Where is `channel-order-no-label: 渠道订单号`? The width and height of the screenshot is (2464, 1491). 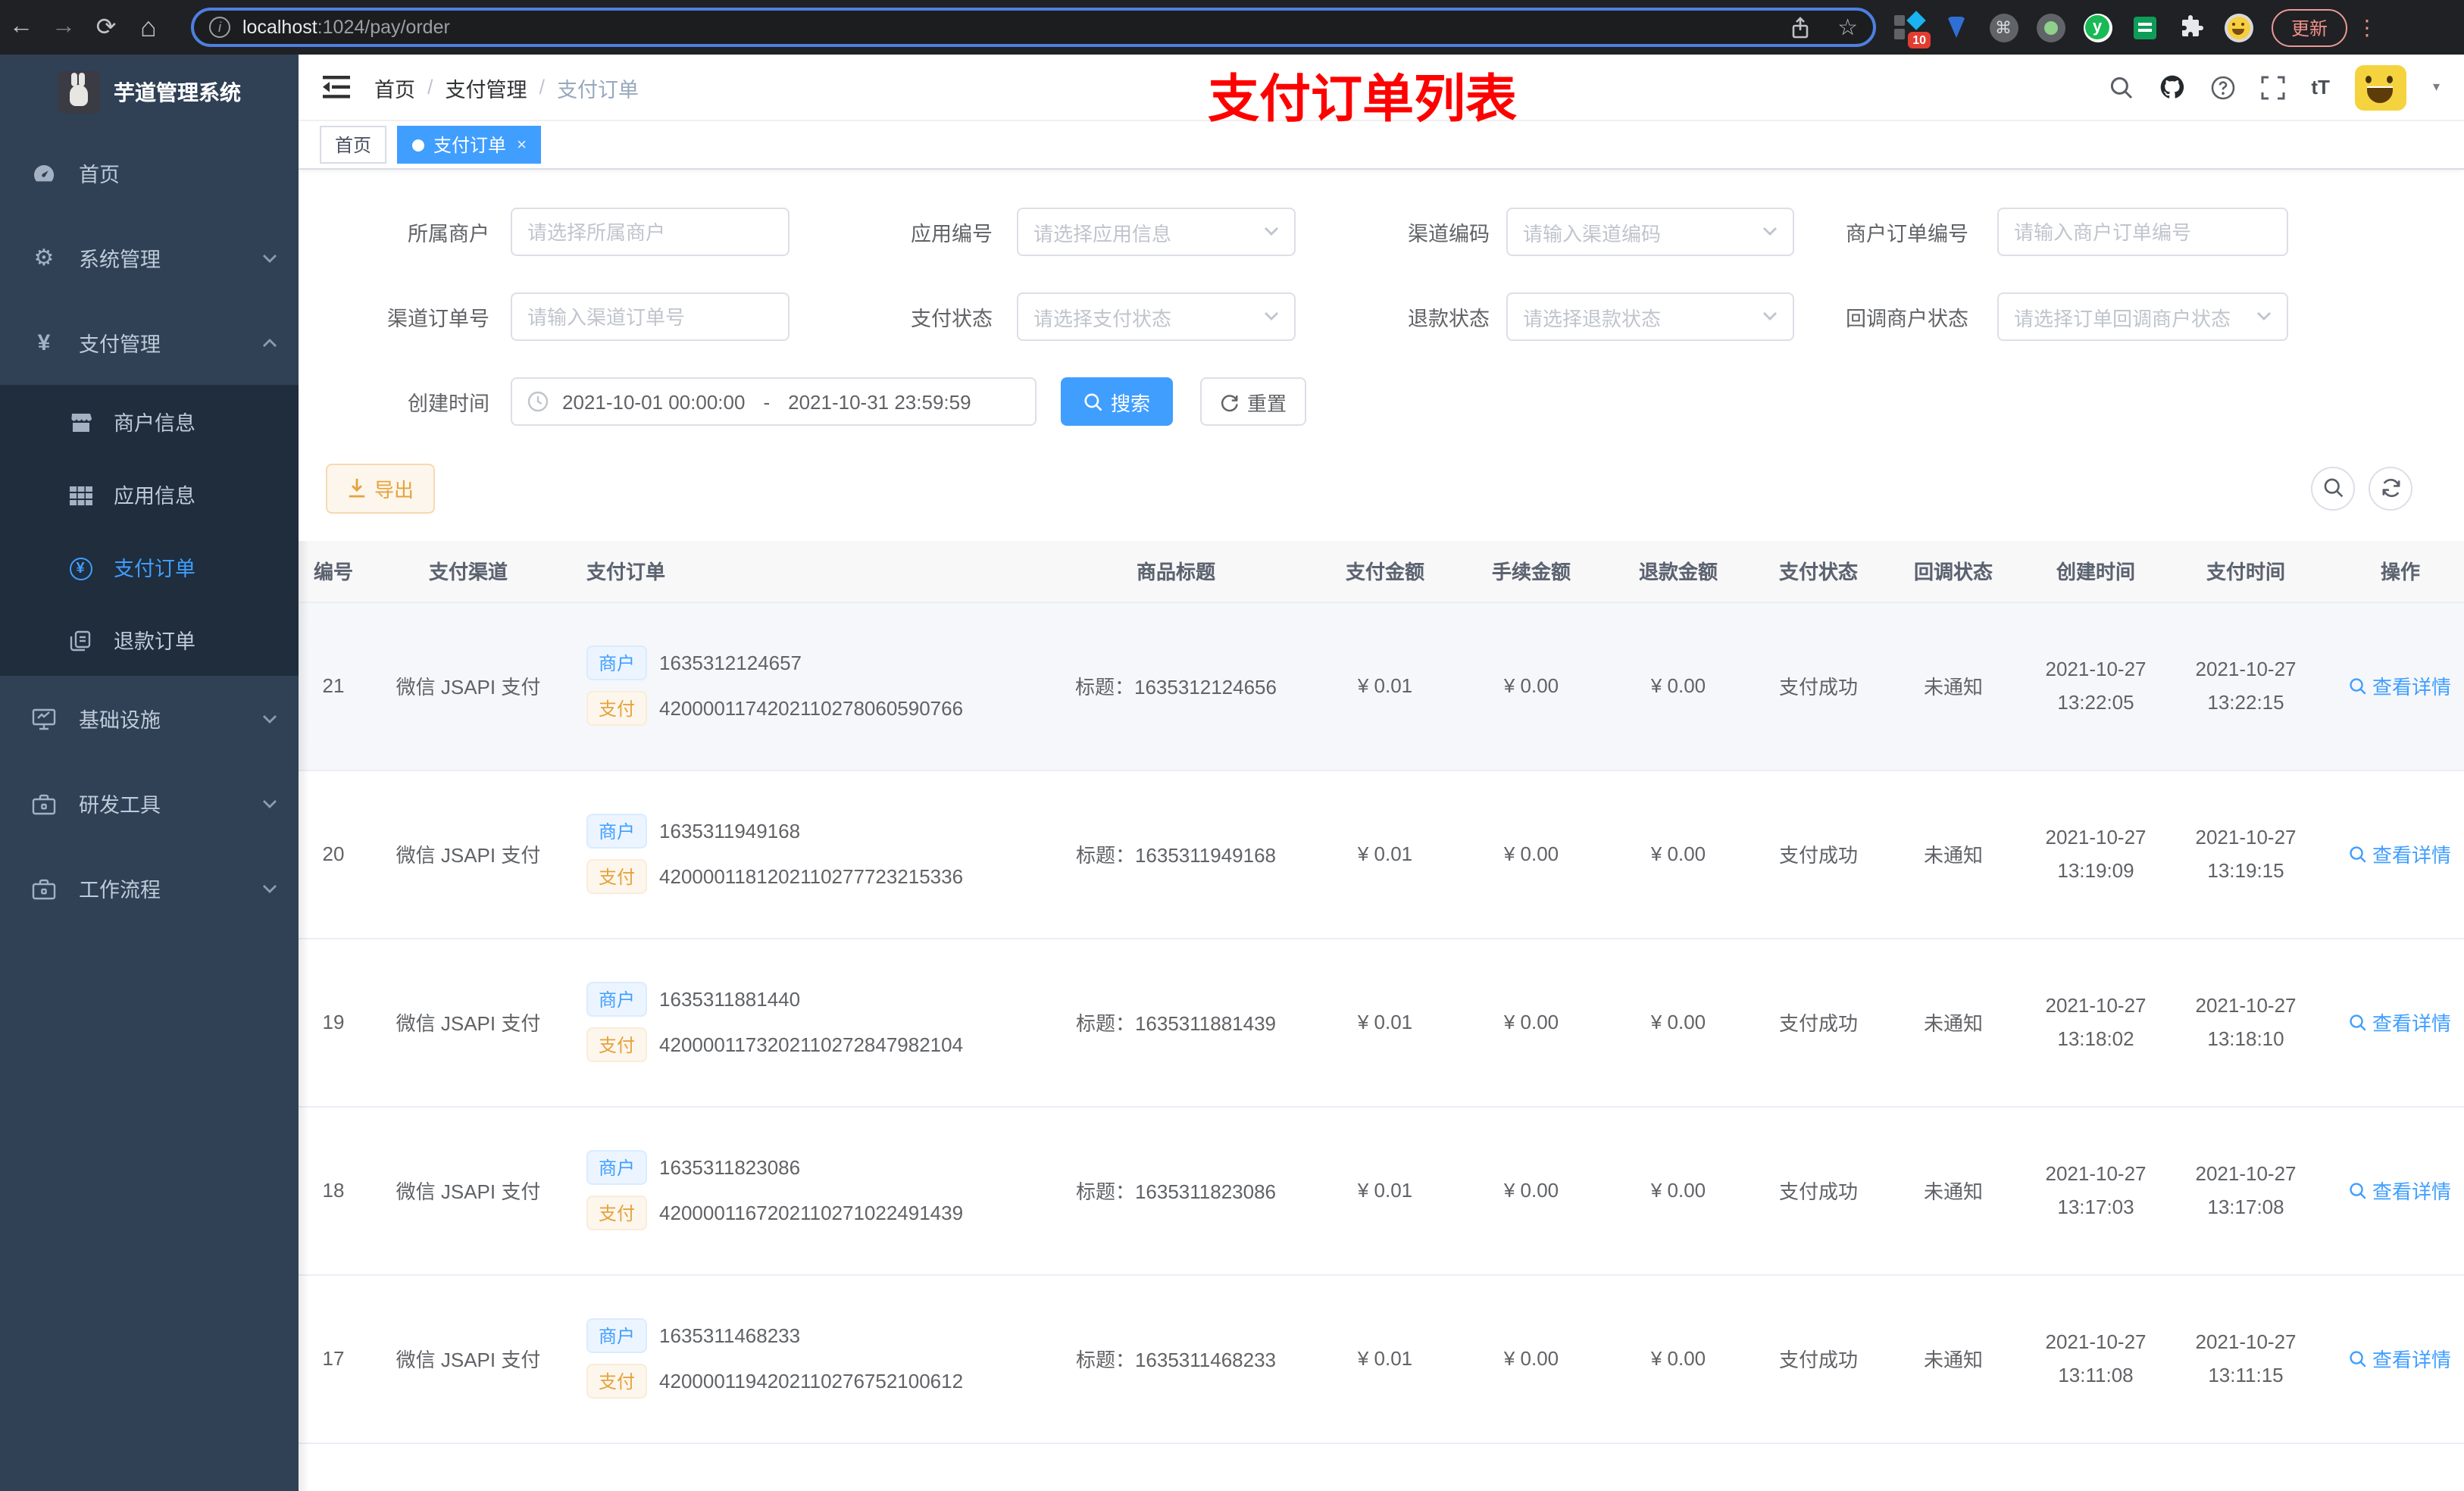
channel-order-no-label: 渠道订单号 is located at coordinates (438, 319).